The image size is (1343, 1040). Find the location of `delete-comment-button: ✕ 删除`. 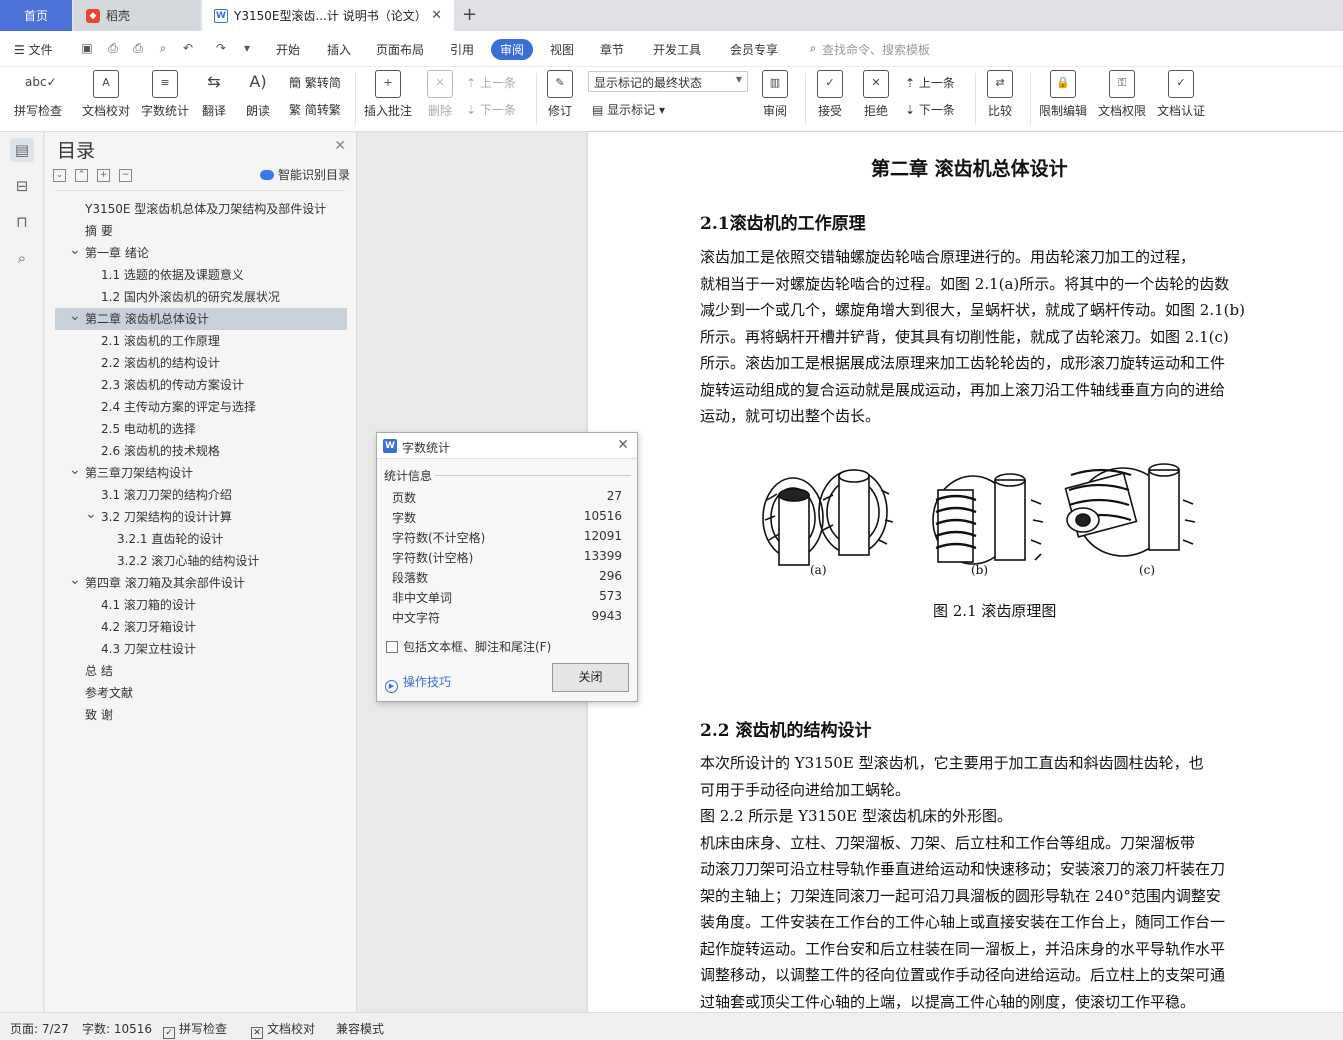

delete-comment-button: ✕ 删除 is located at coordinates (440, 94).